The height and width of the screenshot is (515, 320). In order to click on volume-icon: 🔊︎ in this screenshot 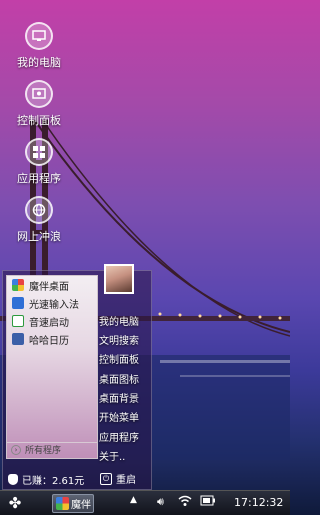, I will do `click(160, 502)`.